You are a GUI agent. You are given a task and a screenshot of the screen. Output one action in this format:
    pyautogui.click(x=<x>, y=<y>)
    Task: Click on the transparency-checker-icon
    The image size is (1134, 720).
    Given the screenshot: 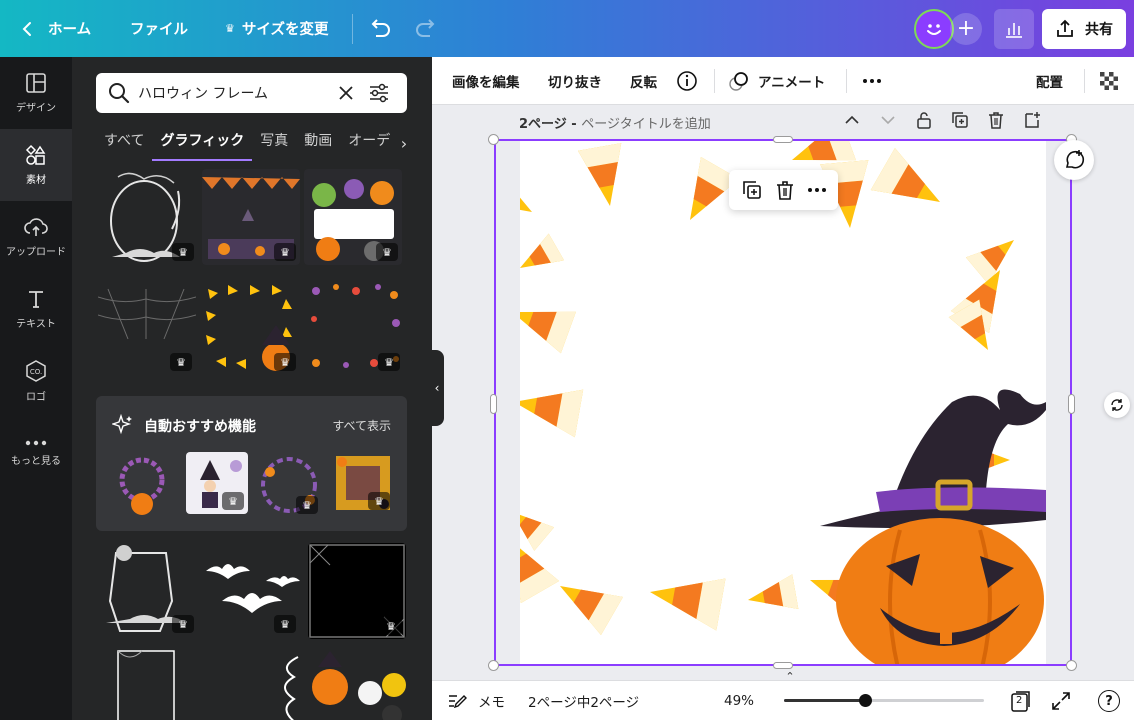 What is the action you would take?
    pyautogui.click(x=1109, y=81)
    